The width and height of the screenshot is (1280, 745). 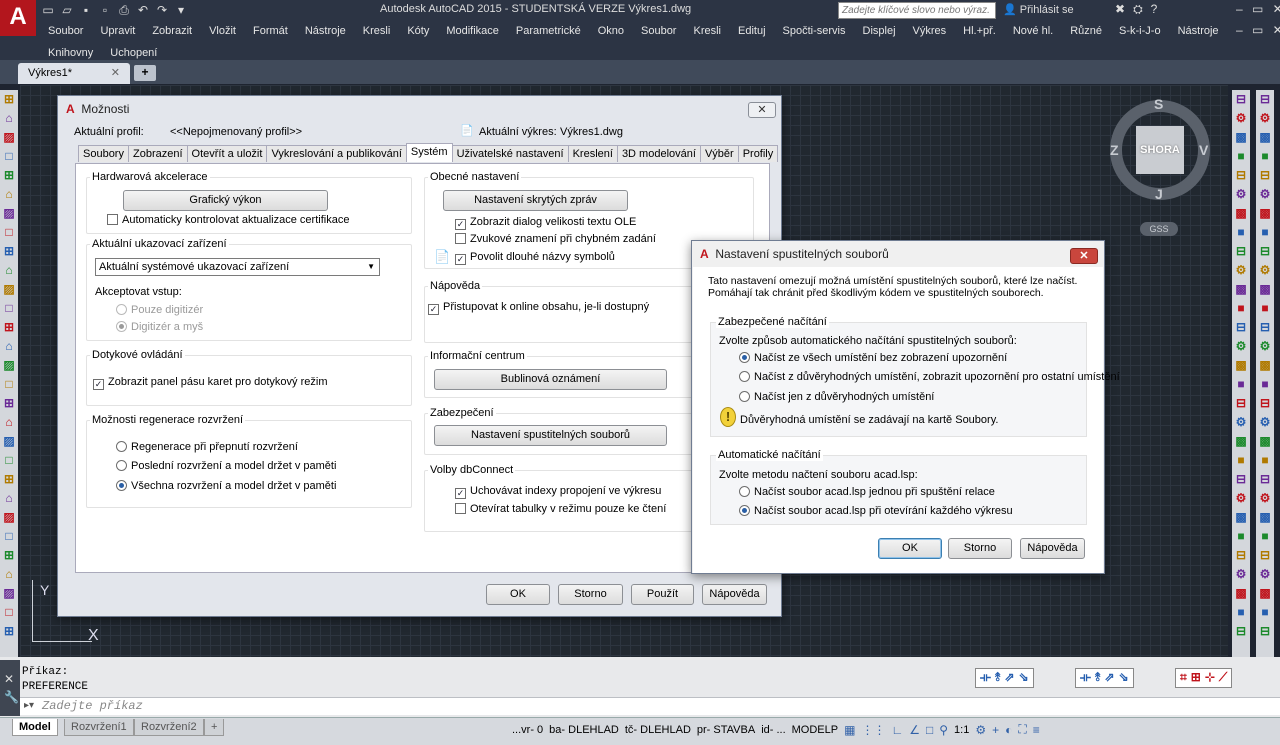 I want to click on checkbox-box, so click(x=460, y=238).